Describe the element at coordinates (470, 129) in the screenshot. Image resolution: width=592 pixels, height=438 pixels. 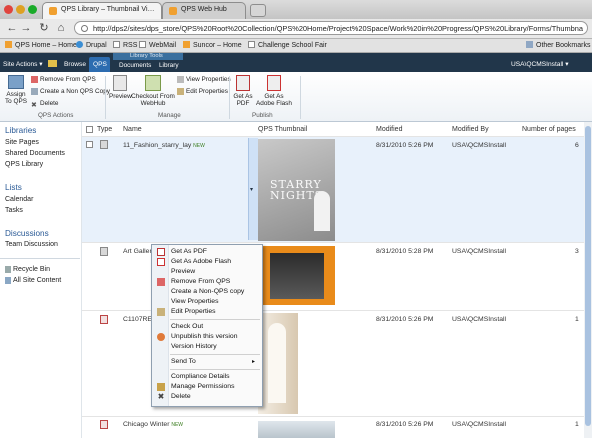
I see `column-header-modified-by: Modified By` at that location.